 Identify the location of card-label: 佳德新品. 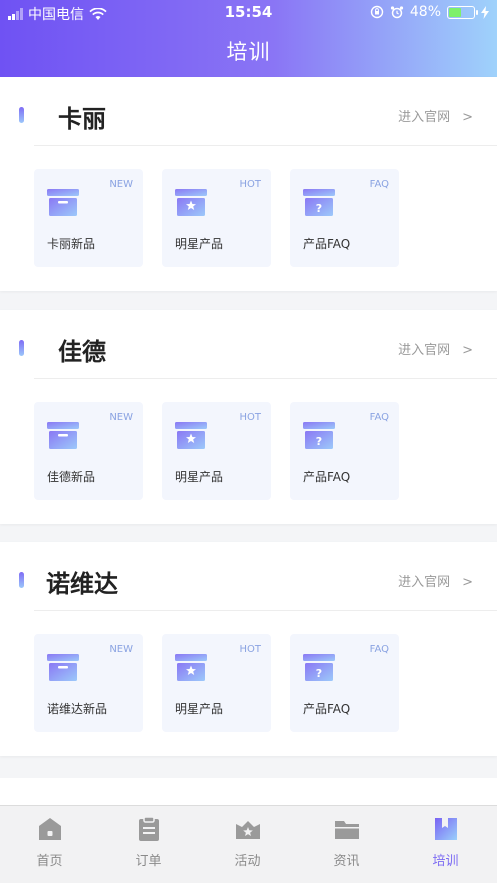
(71, 477).